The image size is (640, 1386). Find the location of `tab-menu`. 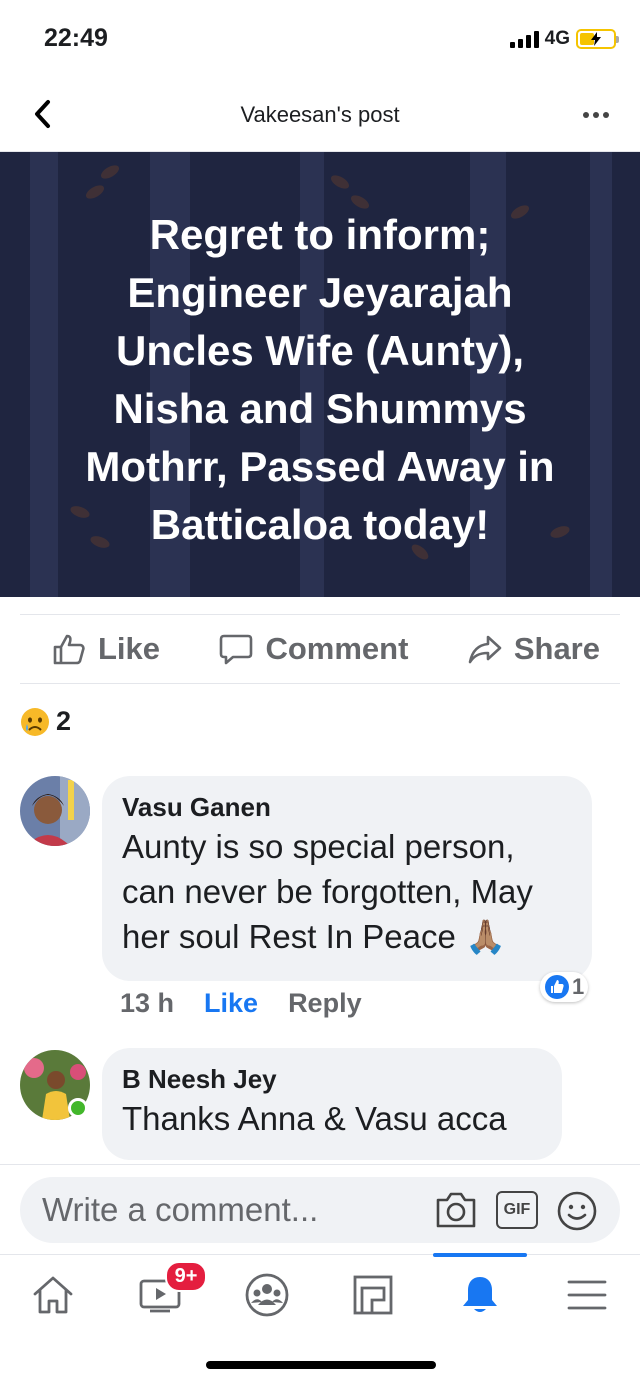

tab-menu is located at coordinates (586, 1294).